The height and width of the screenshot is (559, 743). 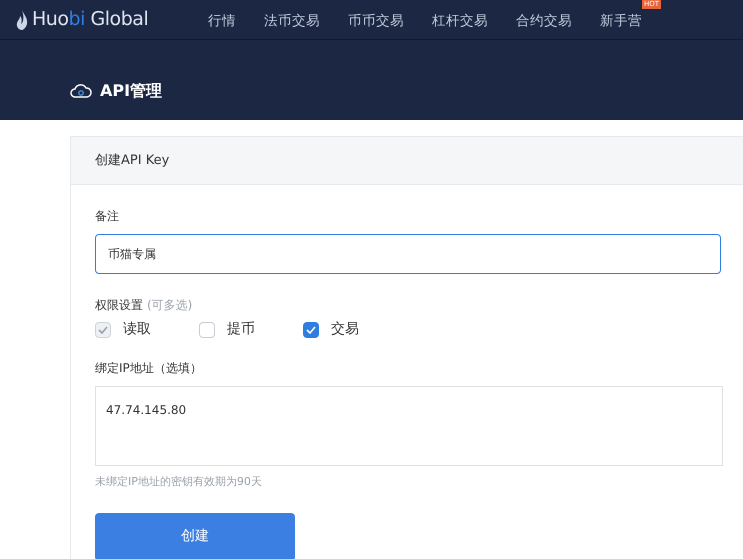 I want to click on page-title: API管理, so click(x=131, y=91).